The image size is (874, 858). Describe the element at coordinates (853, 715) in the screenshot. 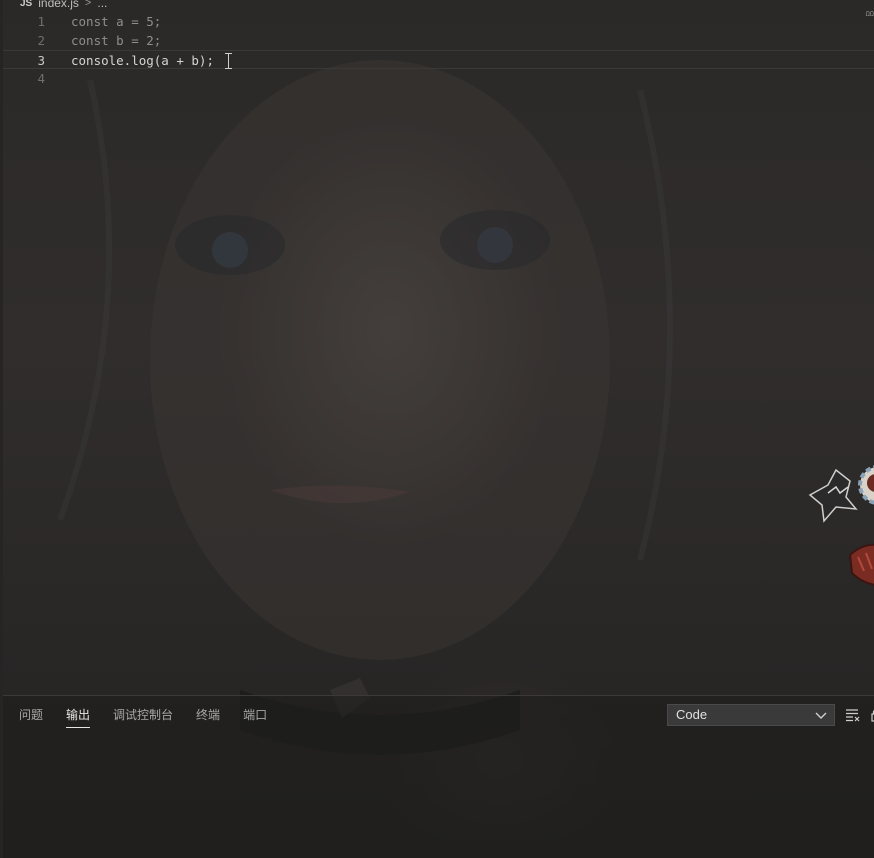

I see `clear-output-icon` at that location.